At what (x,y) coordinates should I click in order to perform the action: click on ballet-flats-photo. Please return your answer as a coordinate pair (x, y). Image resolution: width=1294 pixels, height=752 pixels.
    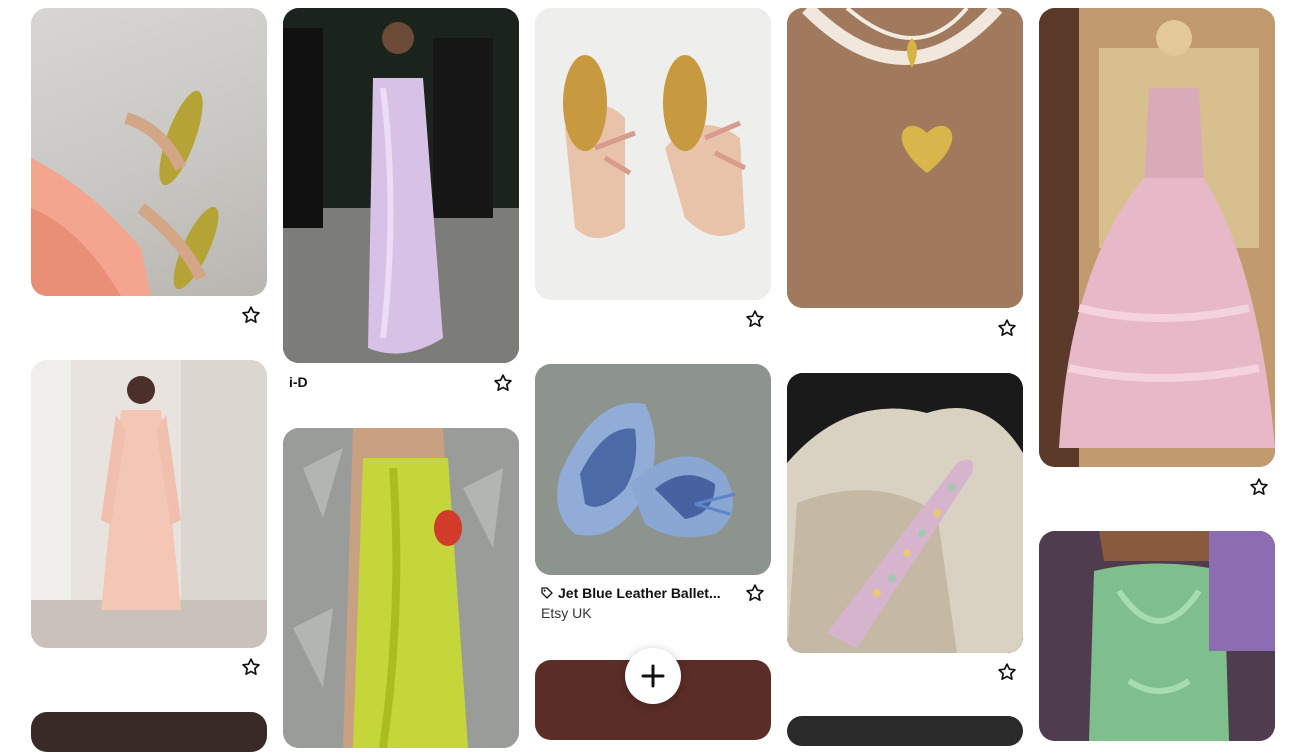
    Looking at the image, I should click on (653, 469).